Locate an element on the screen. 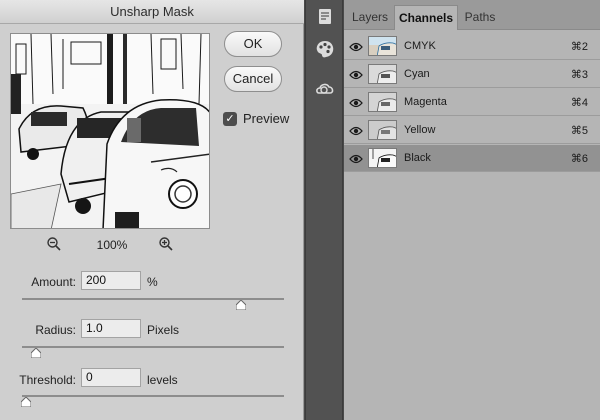 The width and height of the screenshot is (600, 420). cancel-button: Cancel is located at coordinates (253, 79).